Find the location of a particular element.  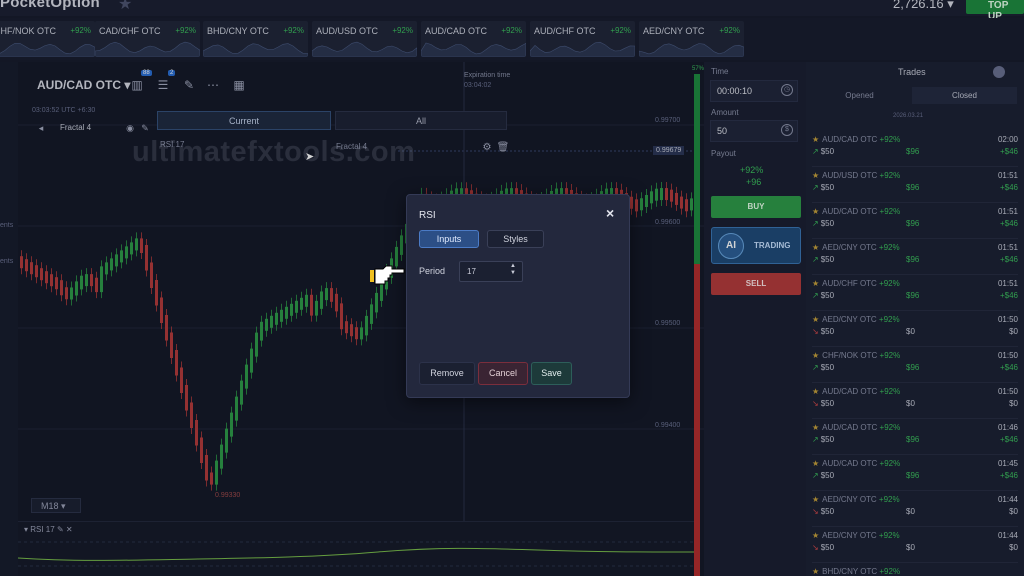

remove-button: Remove is located at coordinates (447, 373).